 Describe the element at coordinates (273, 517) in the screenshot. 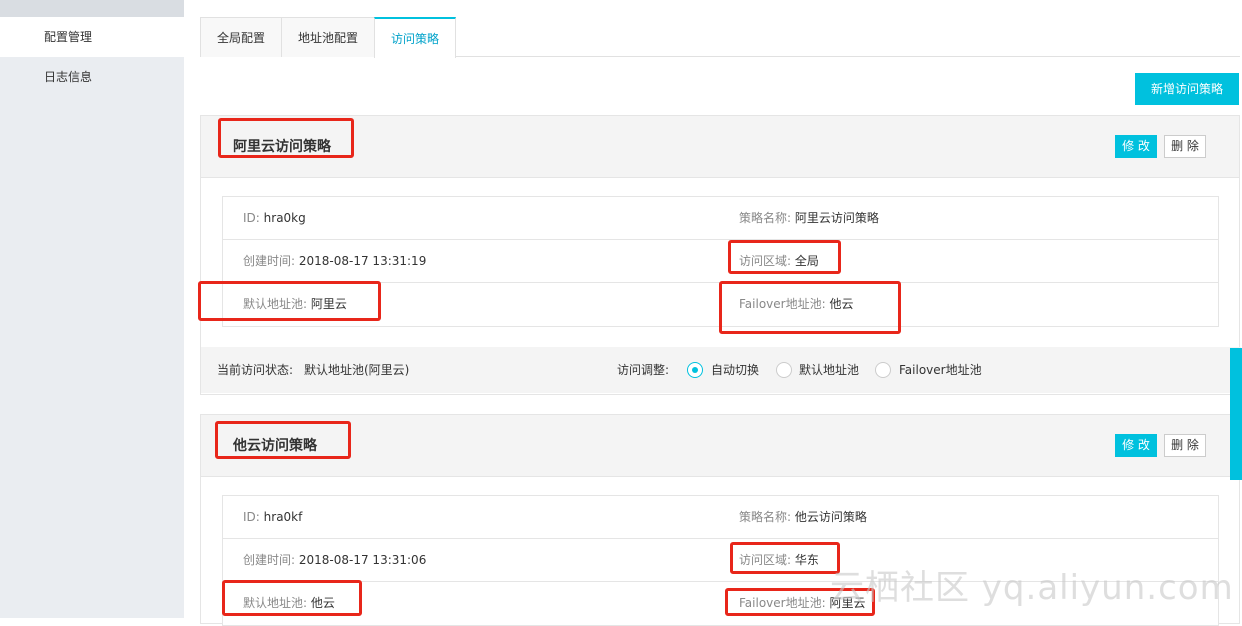

I see `policy-id: ID: hra0kf` at that location.